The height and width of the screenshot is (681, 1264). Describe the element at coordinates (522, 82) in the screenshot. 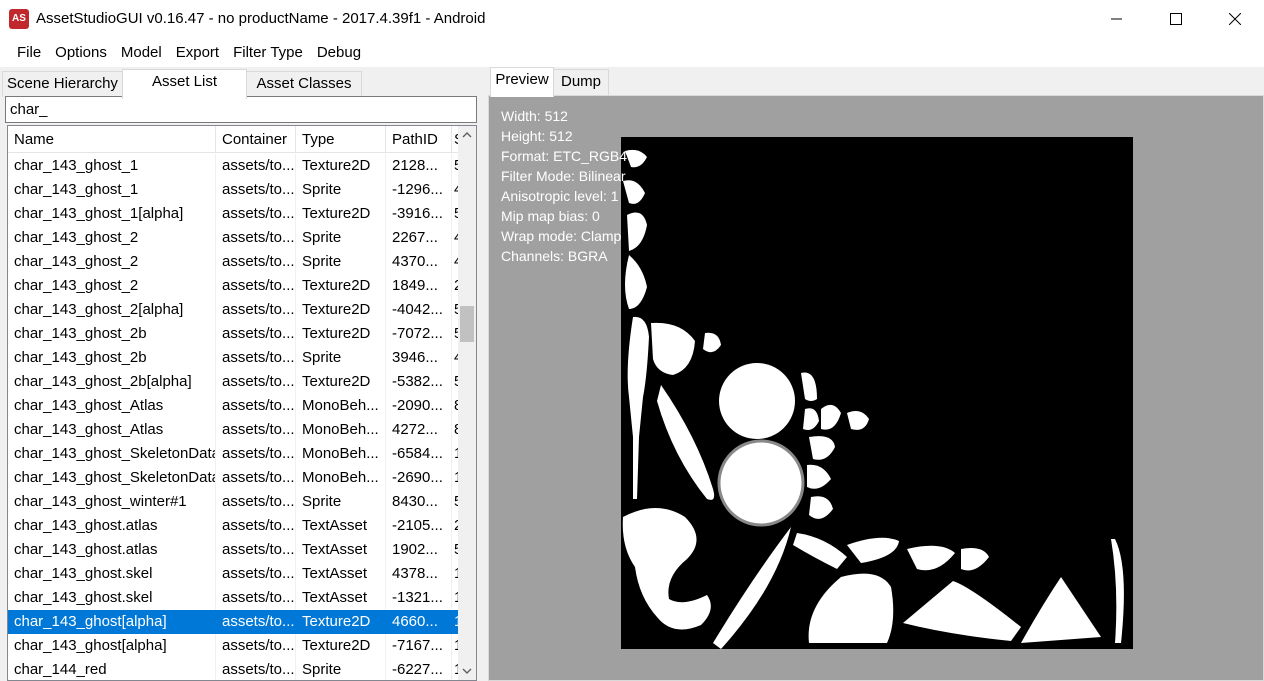

I see `tab-preview: Preview` at that location.